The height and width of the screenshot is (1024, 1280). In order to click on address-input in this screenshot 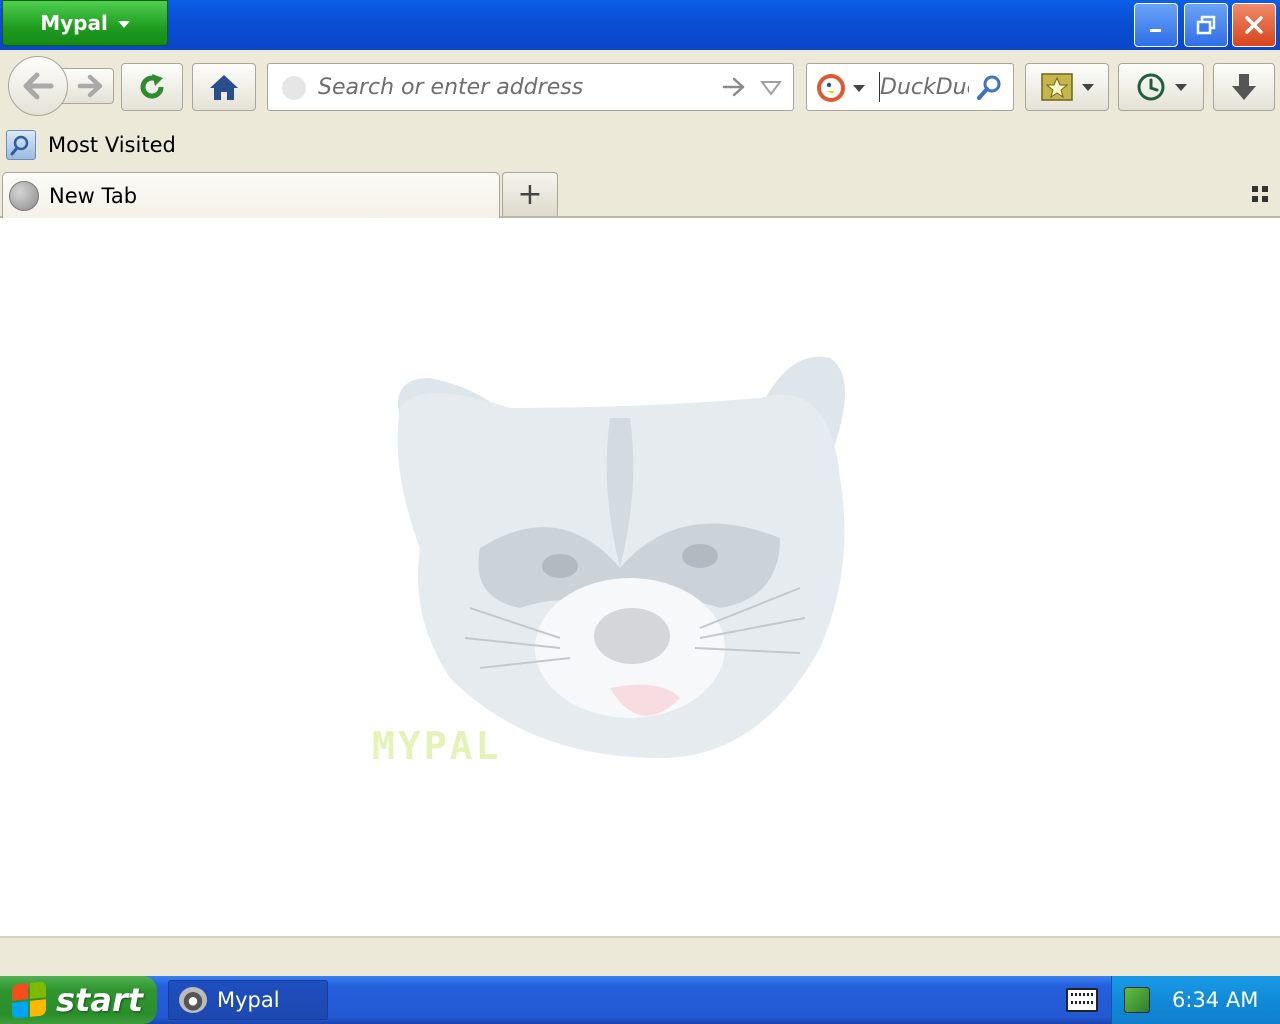, I will do `click(508, 87)`.